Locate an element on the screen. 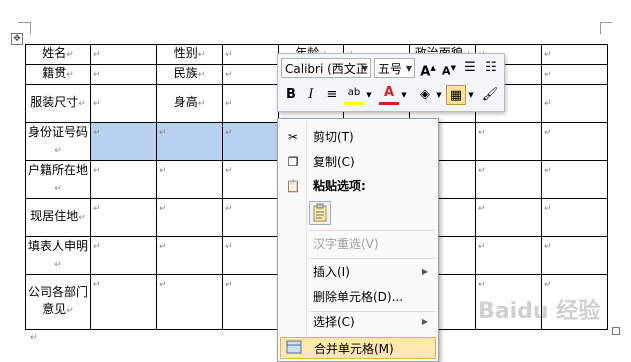 The height and width of the screenshot is (362, 631). paste-icon: 📋 is located at coordinates (293, 186).